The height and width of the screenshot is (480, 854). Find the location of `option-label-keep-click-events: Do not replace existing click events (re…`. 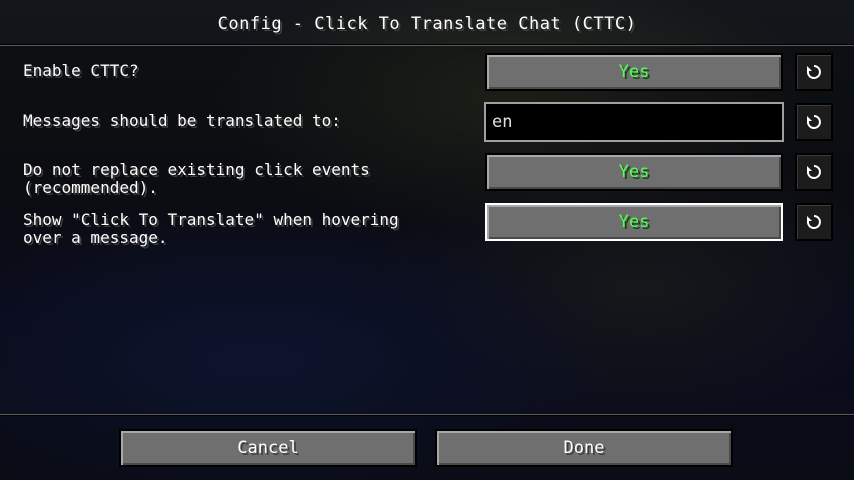

option-label-keep-click-events: Do not replace existing click events (re… is located at coordinates (196, 178).